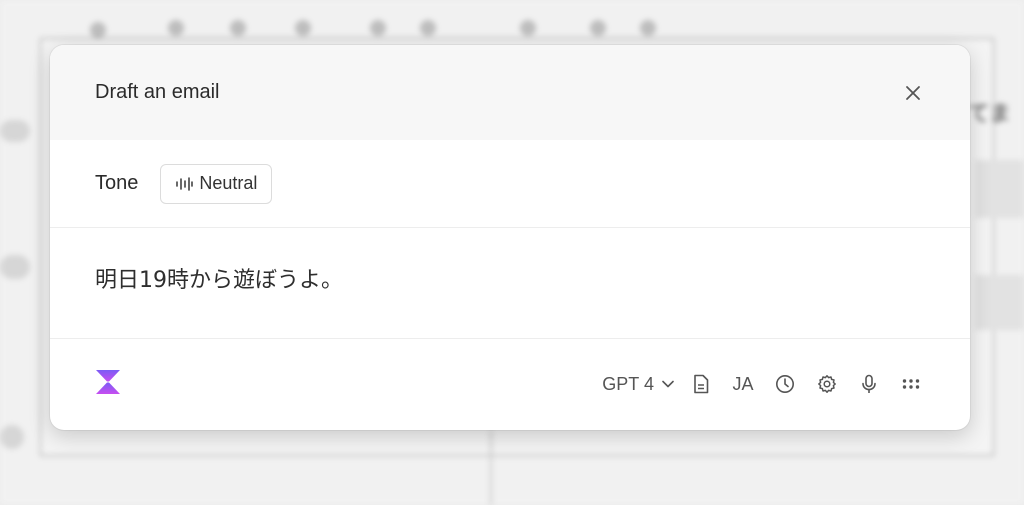  What do you see at coordinates (668, 384) in the screenshot?
I see `chevron-down-icon` at bounding box center [668, 384].